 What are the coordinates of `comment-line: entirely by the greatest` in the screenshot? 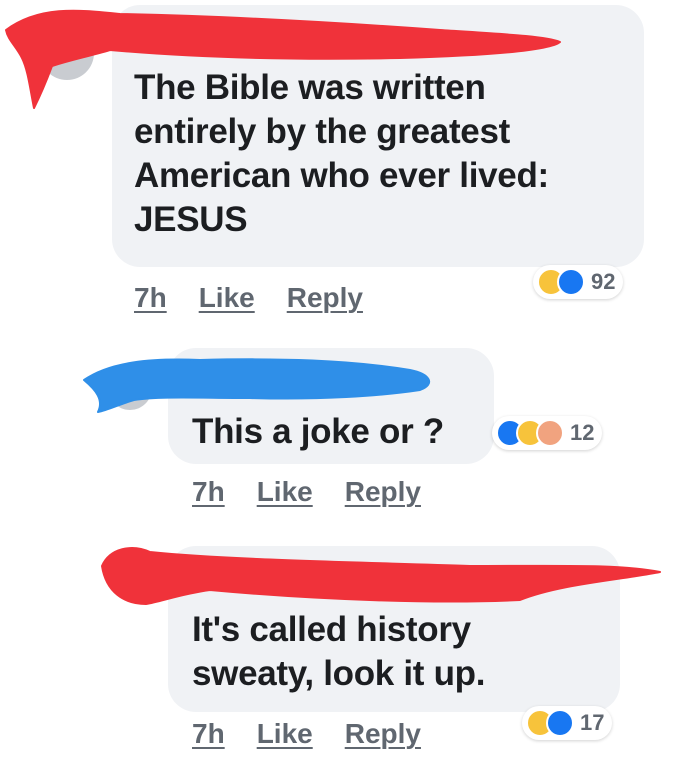 It's located at (322, 131).